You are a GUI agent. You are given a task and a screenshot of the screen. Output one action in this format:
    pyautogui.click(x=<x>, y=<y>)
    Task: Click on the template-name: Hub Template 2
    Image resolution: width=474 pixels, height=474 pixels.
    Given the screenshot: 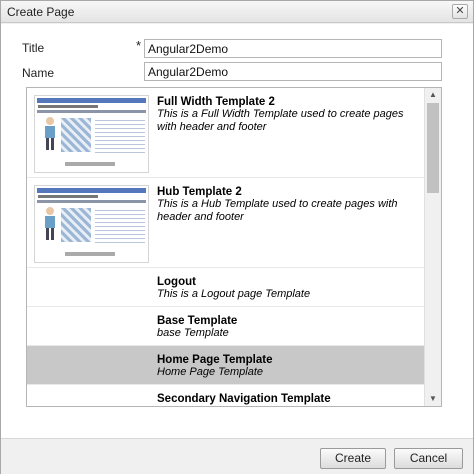 What is the action you would take?
    pyautogui.click(x=199, y=192)
    